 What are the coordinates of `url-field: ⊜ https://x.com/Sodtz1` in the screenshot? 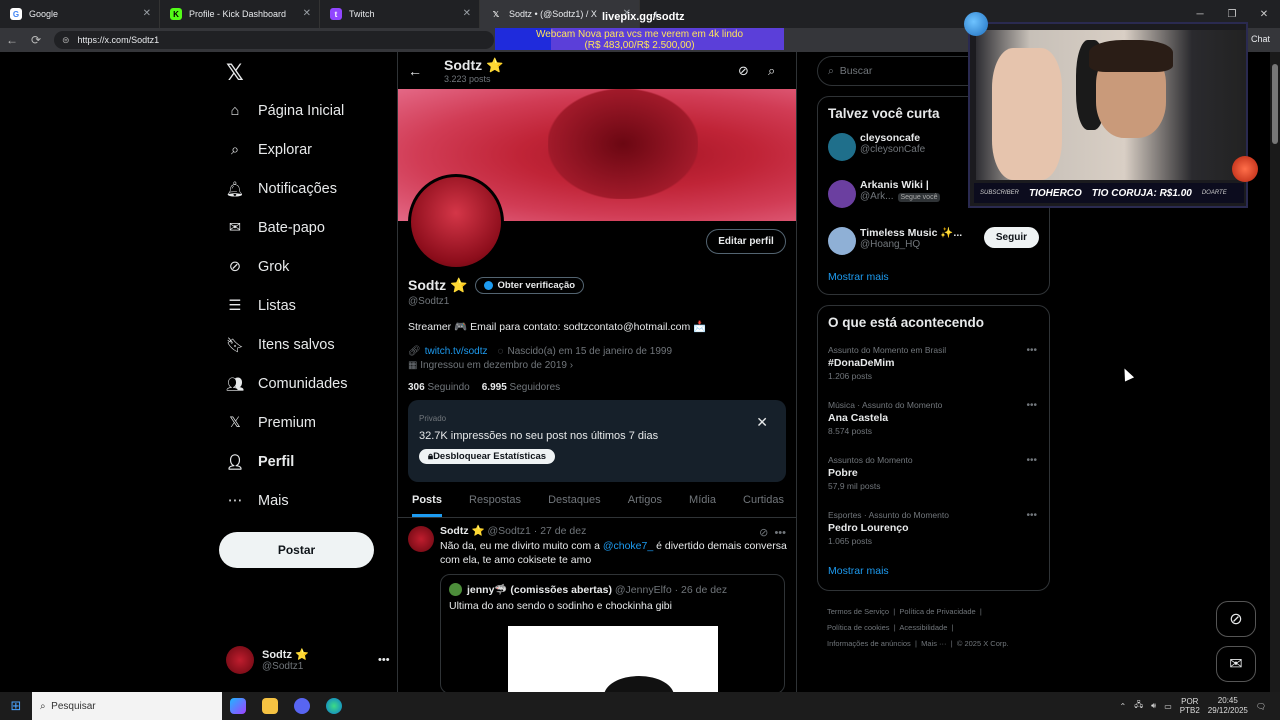 It's located at (274, 40).